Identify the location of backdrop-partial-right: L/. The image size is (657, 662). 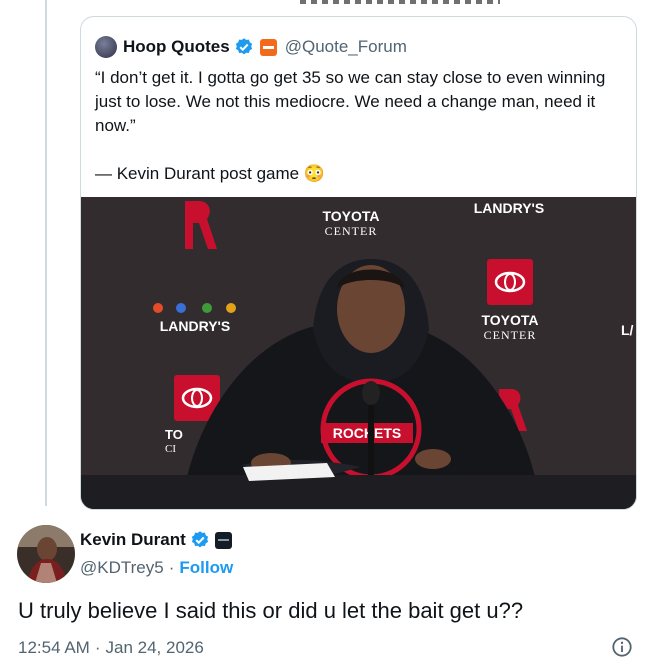
(627, 330).